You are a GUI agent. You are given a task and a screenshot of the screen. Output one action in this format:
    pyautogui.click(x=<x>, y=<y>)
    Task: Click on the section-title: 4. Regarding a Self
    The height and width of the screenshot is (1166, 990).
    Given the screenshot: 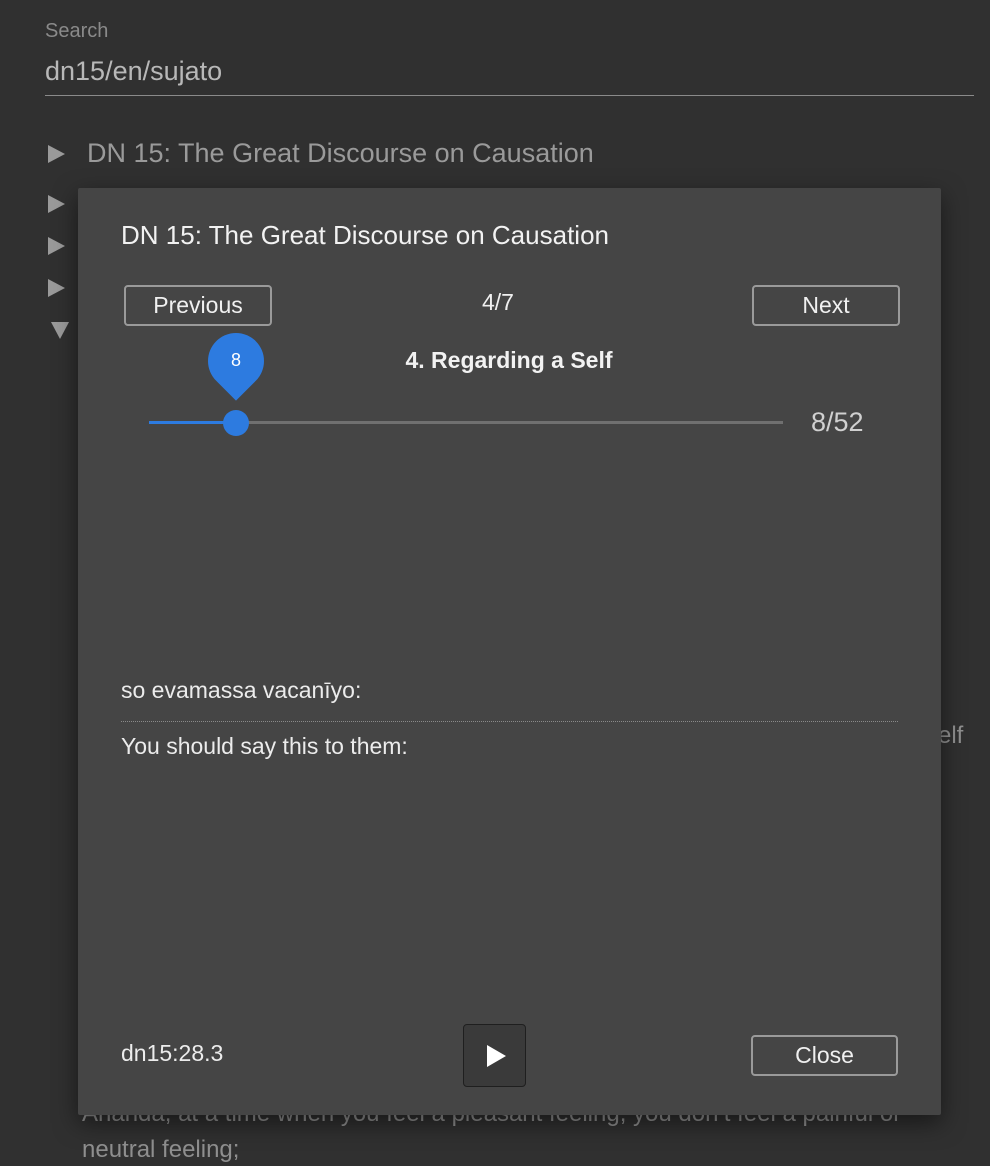 What is the action you would take?
    pyautogui.click(x=509, y=360)
    